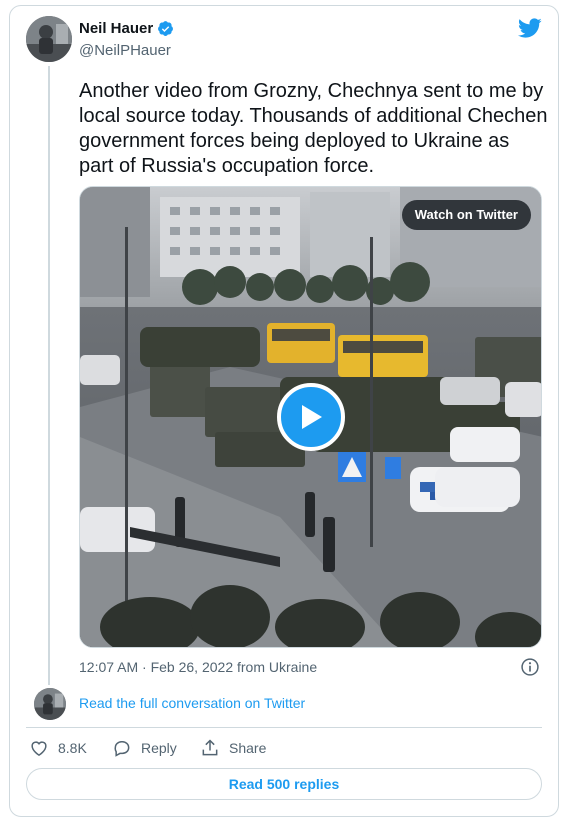  I want to click on author-handle: @NeilPHauer, so click(125, 50).